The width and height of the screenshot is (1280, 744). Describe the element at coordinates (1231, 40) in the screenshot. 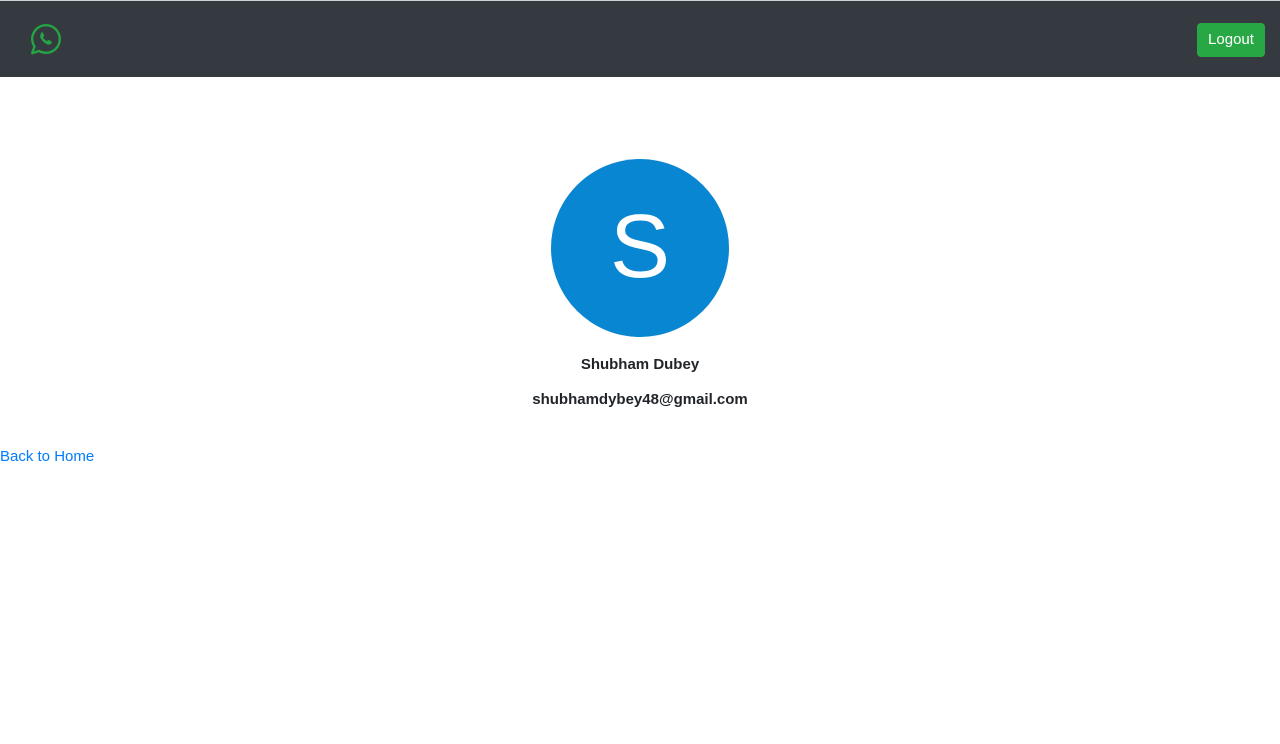

I see `logout-button: Logout` at that location.